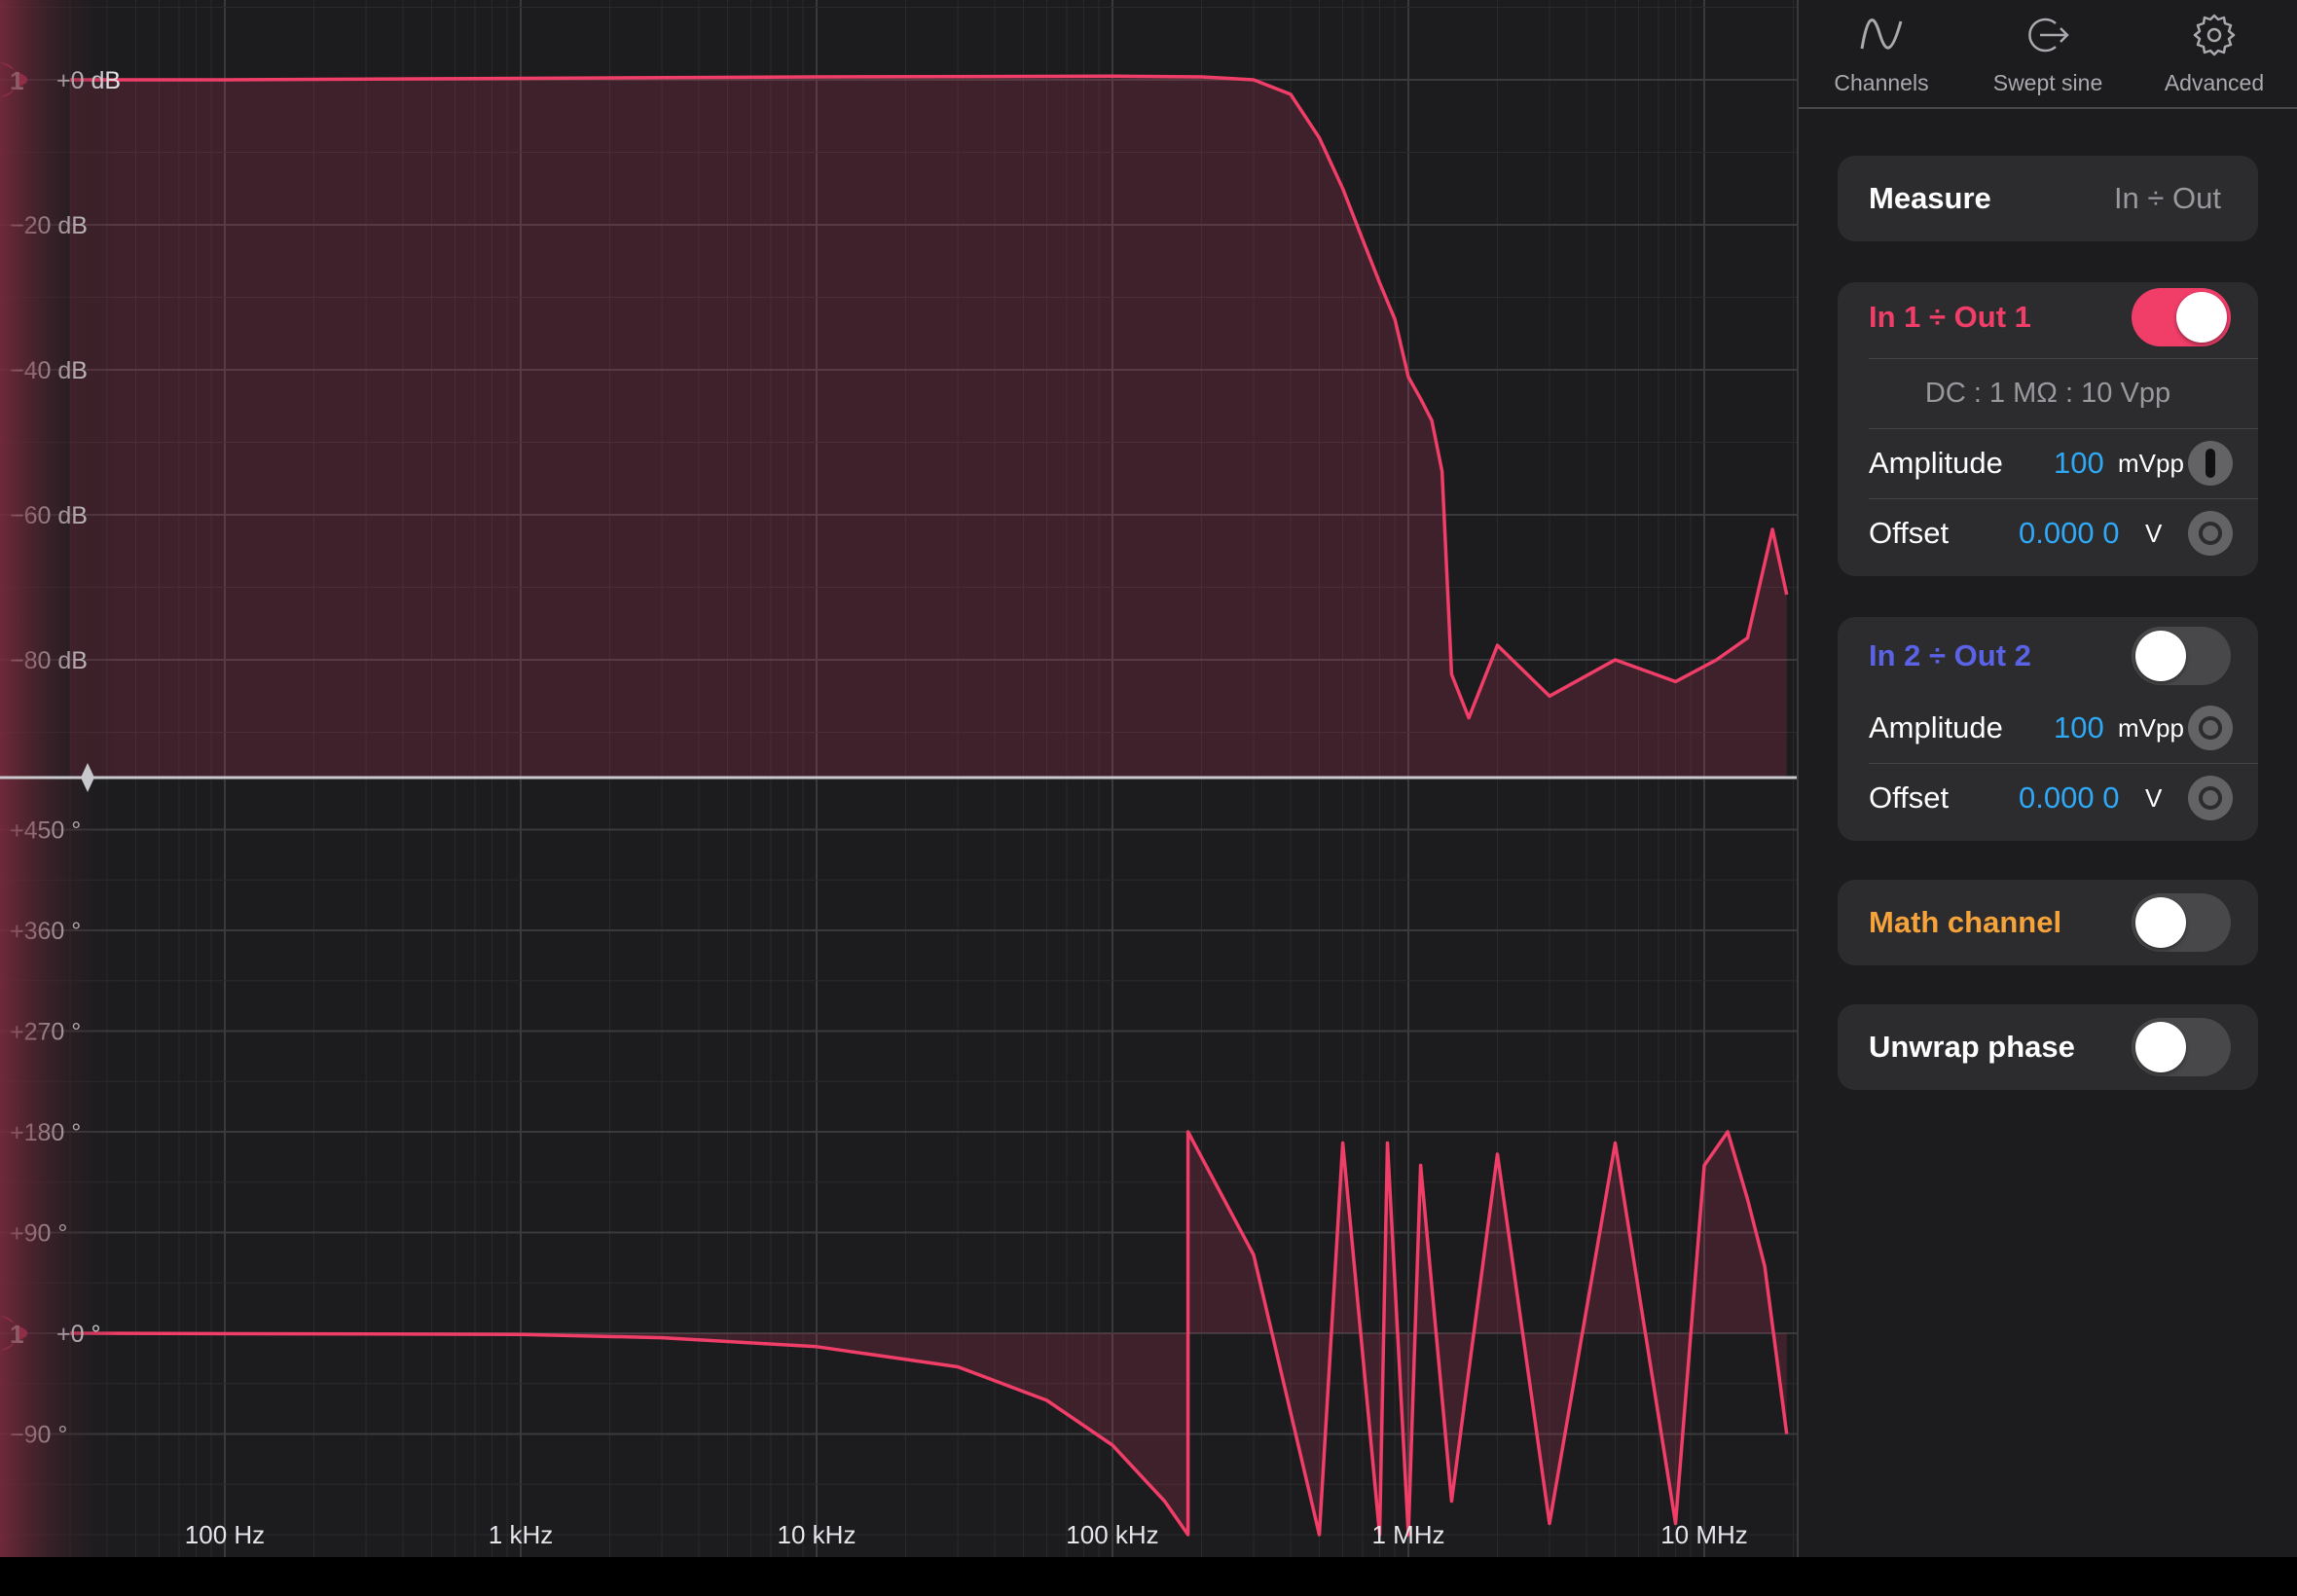 The image size is (2297, 1596). I want to click on unwrap-phase-card: Unwrap phase, so click(2048, 1047).